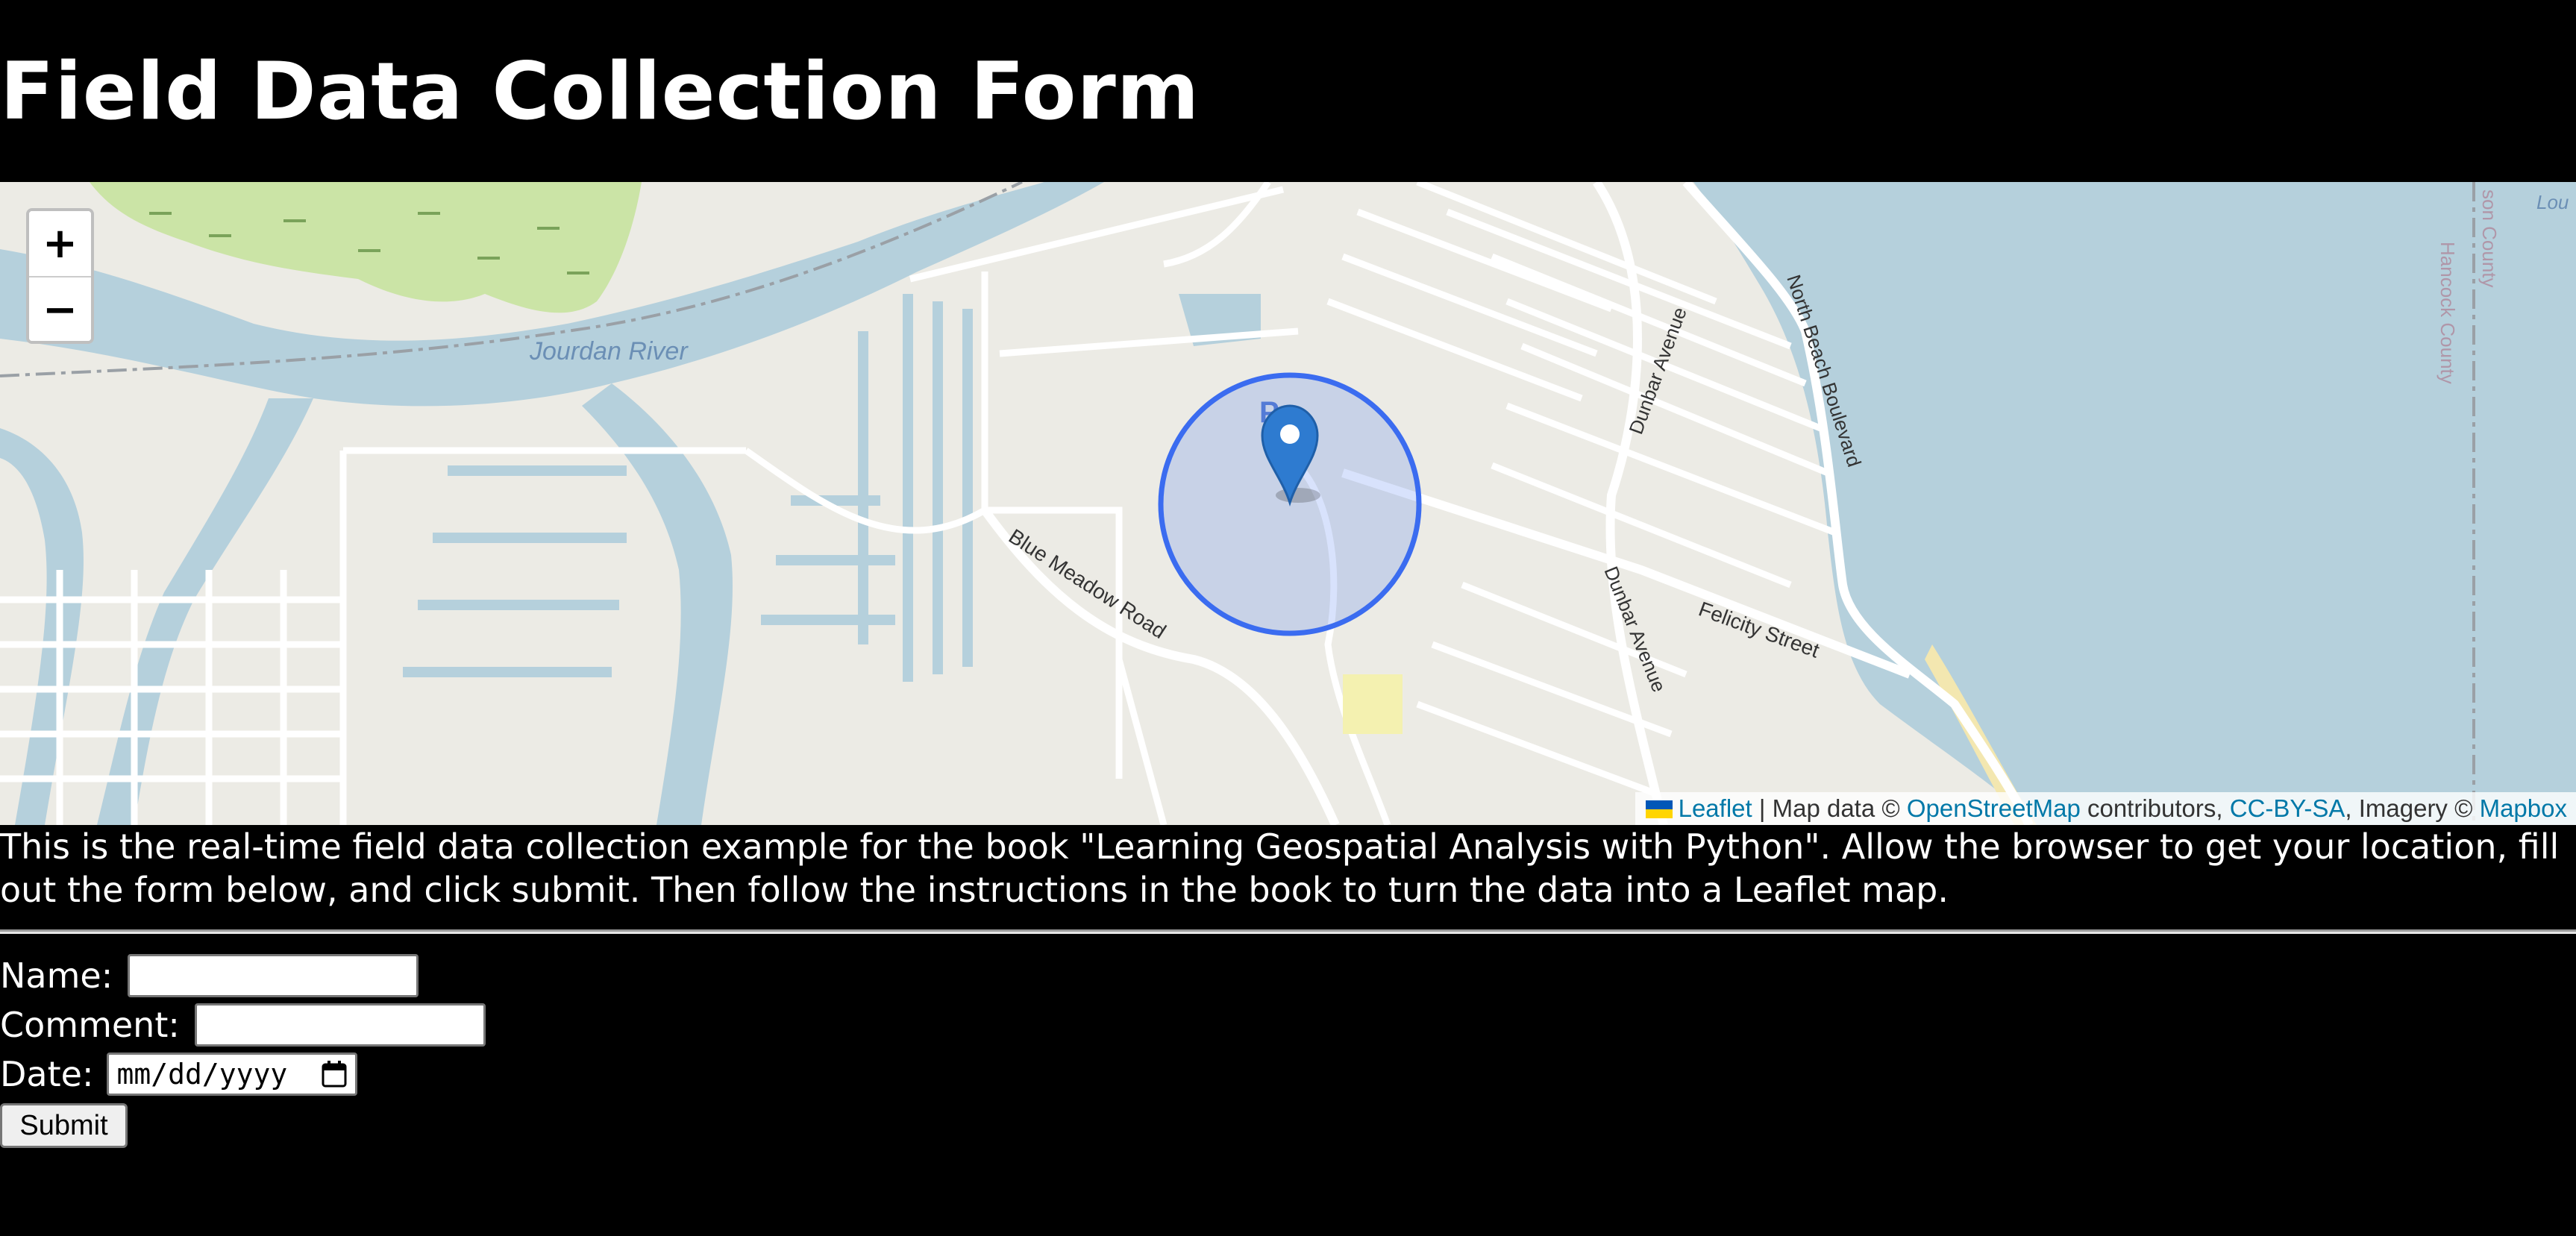 This screenshot has height=1236, width=2576. I want to click on name-label: Name:, so click(56, 976).